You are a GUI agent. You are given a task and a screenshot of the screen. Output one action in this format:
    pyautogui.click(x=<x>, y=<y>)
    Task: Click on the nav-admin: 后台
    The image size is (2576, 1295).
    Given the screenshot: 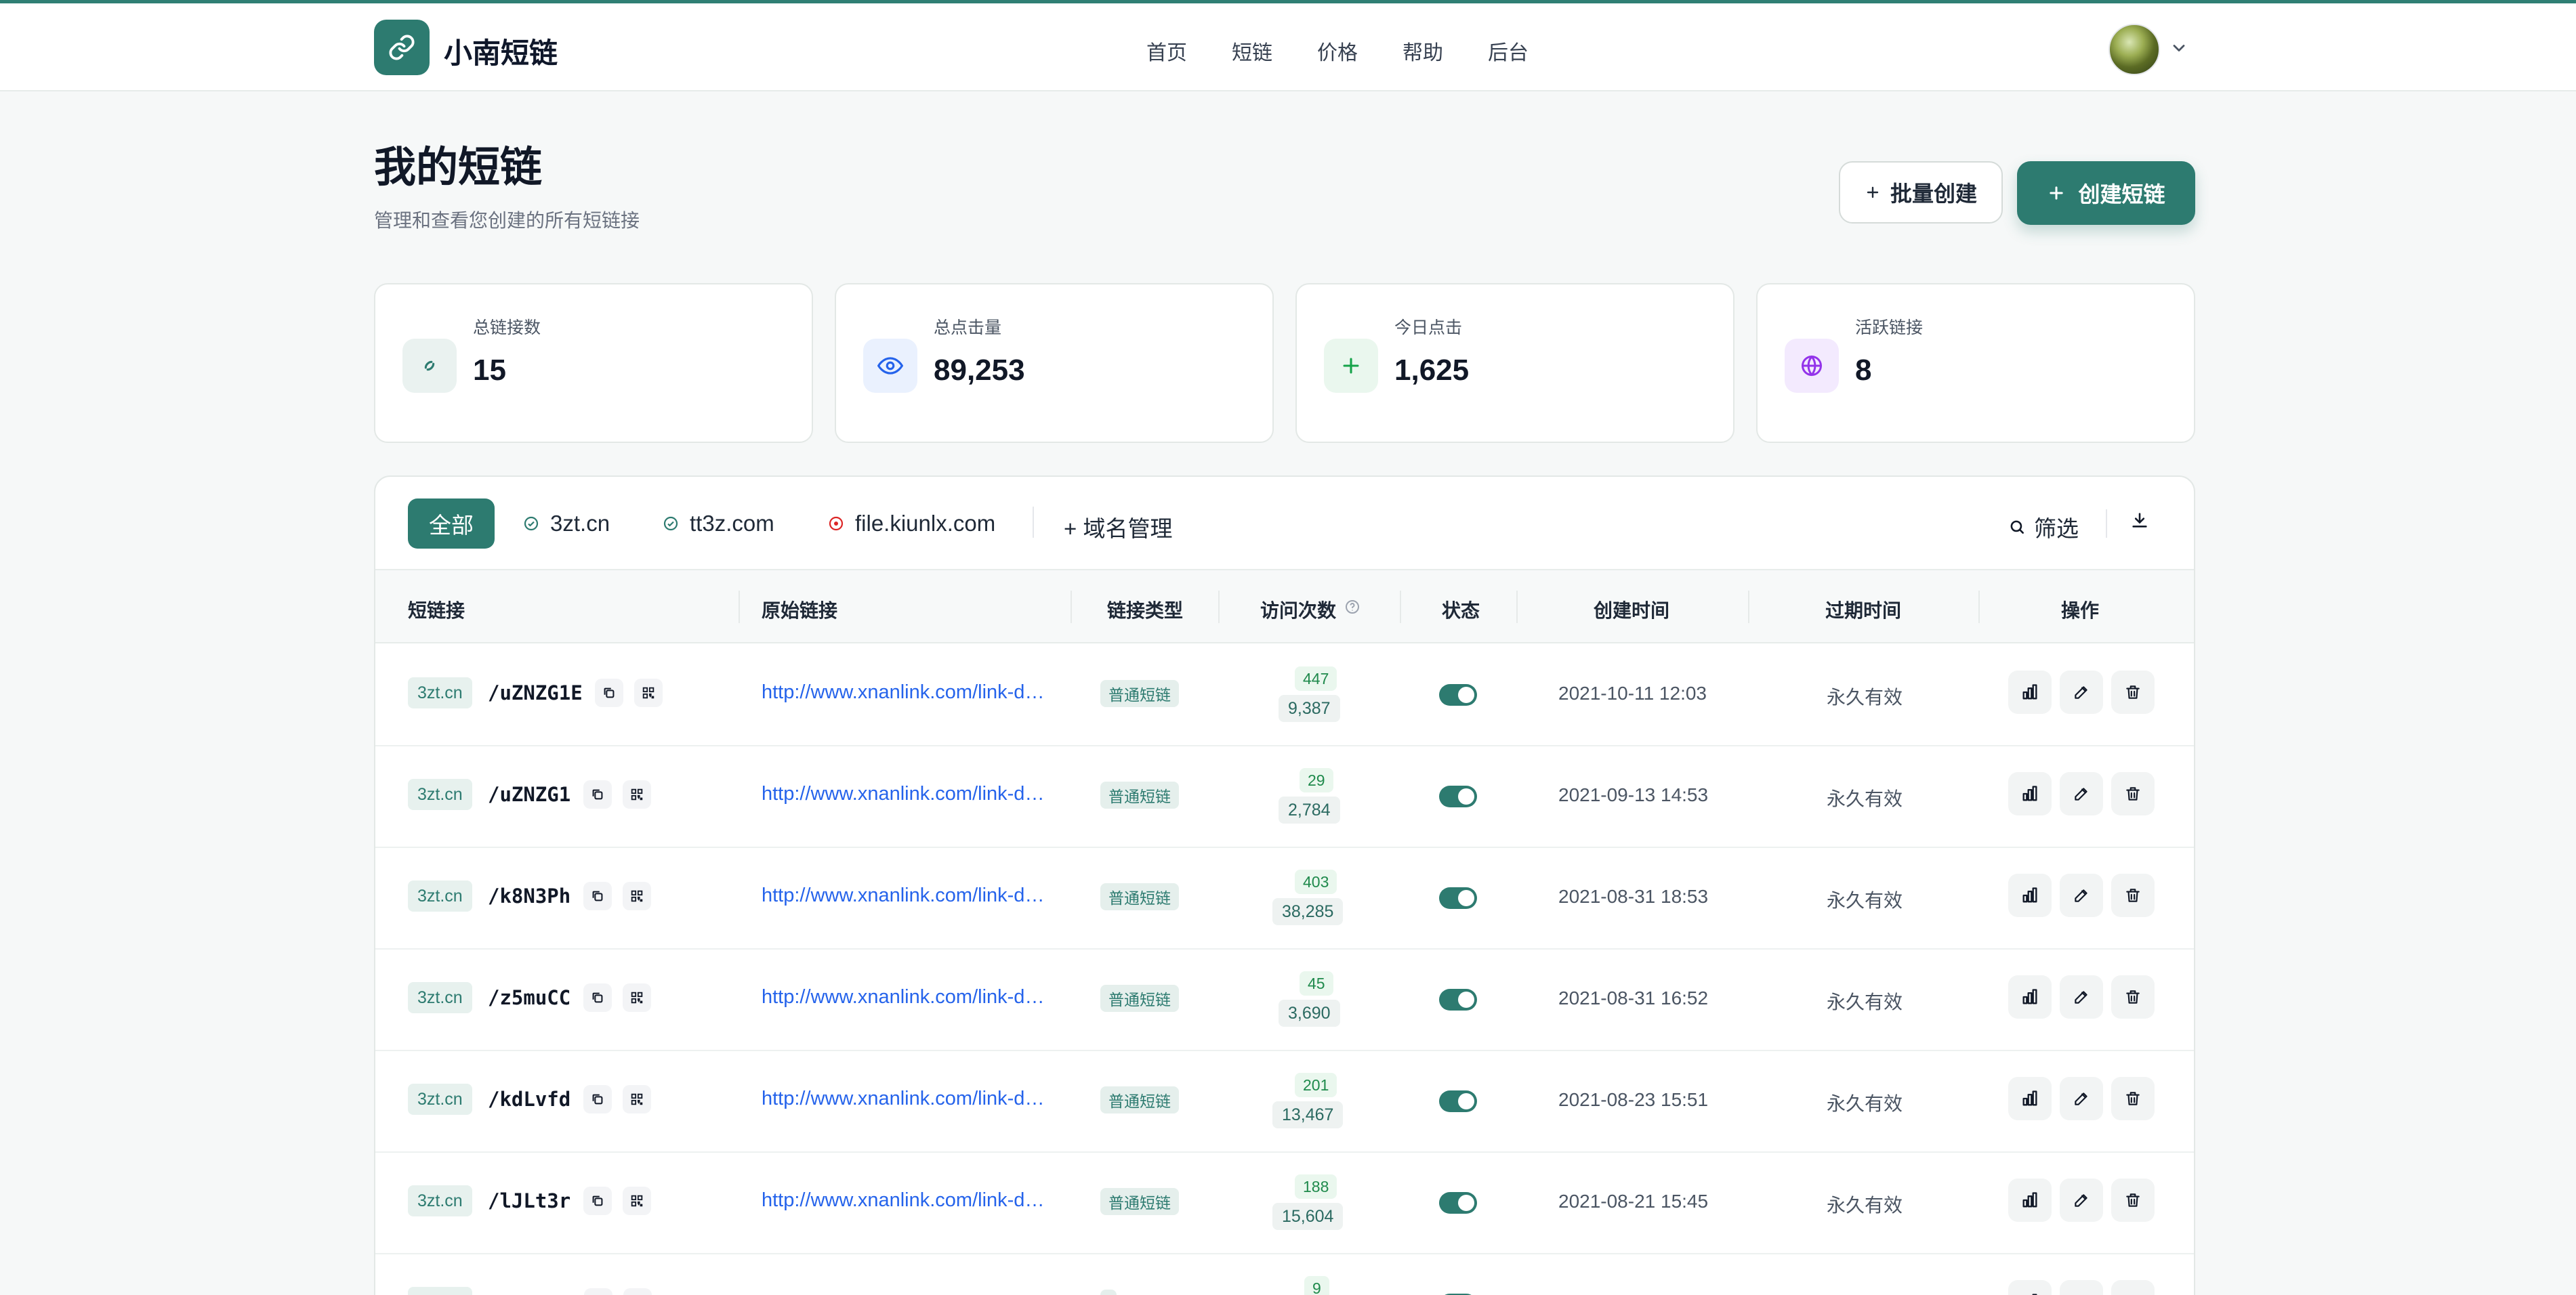 What is the action you would take?
    pyautogui.click(x=1508, y=51)
    